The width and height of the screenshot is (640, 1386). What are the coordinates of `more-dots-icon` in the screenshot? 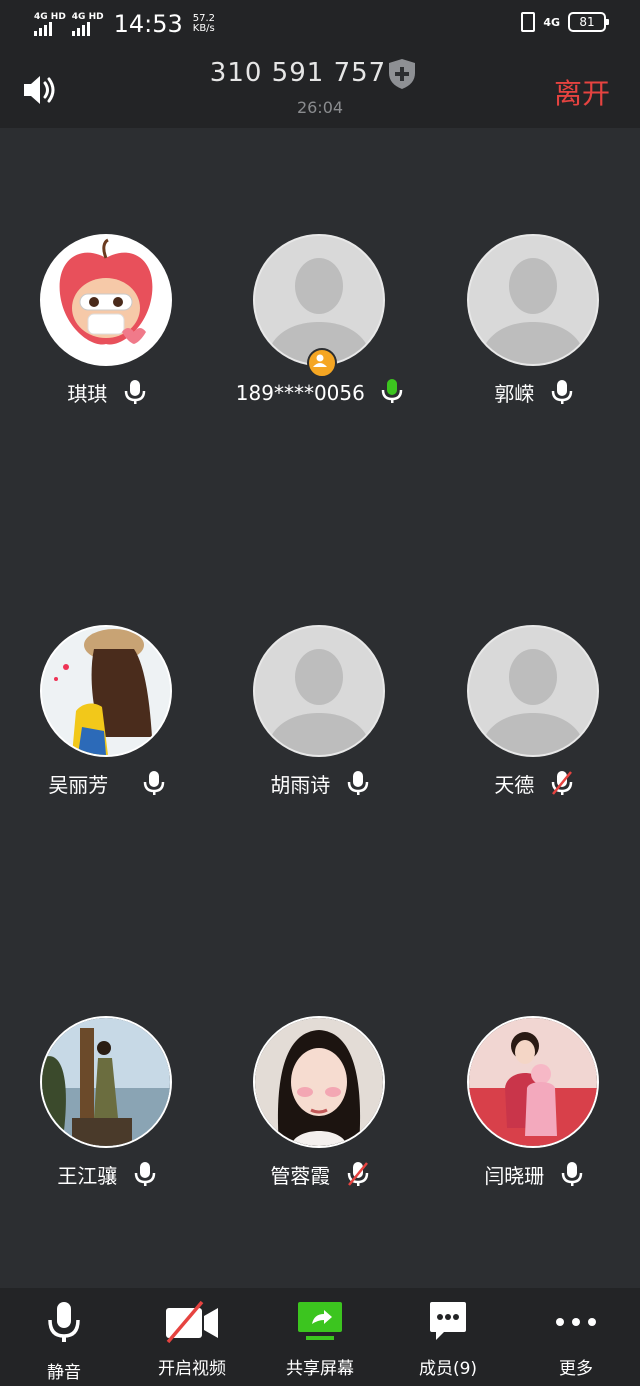 It's located at (576, 1322).